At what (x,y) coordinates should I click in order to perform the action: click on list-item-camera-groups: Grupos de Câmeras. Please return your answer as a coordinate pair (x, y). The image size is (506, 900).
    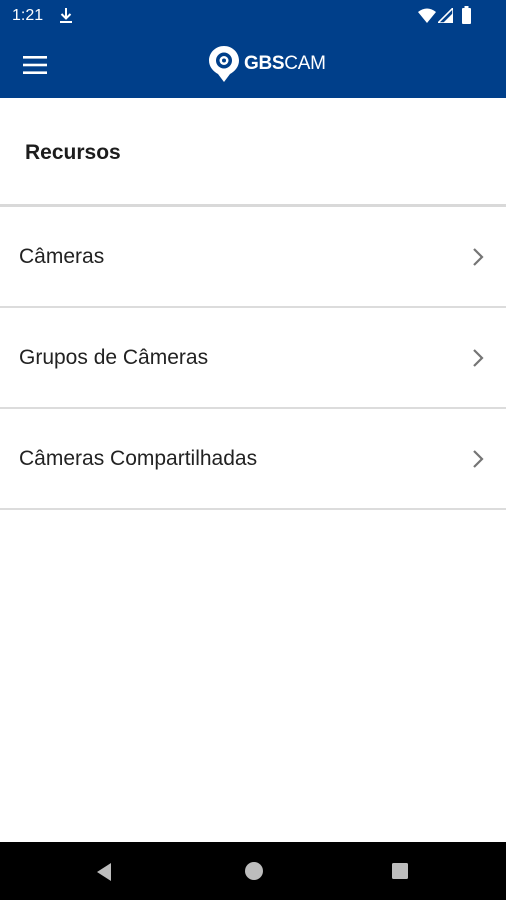
    Looking at the image, I should click on (253, 358).